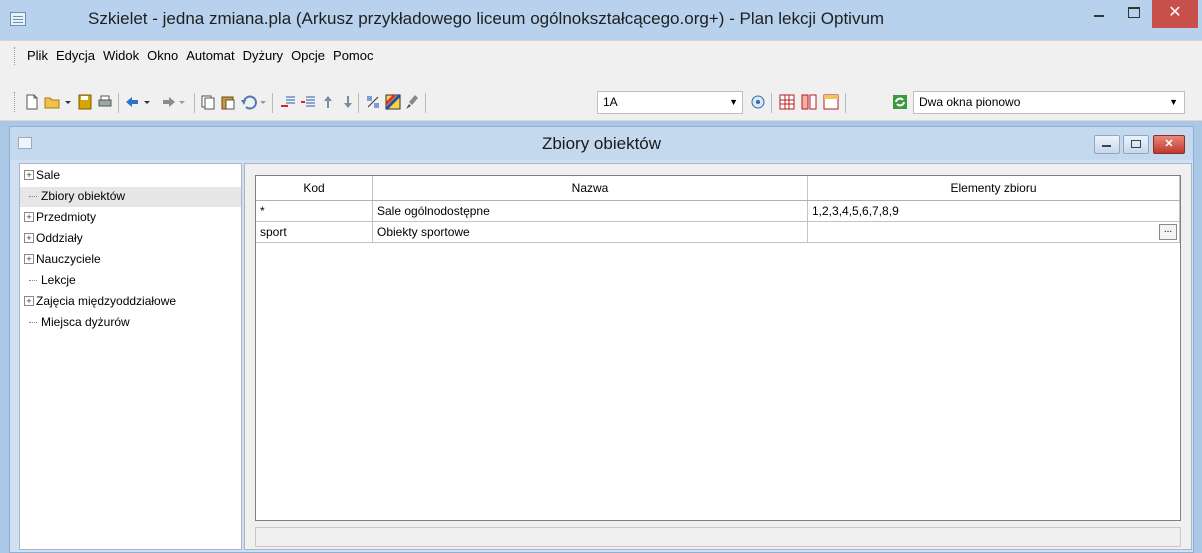 The image size is (1202, 553). Describe the element at coordinates (15, 102) in the screenshot. I see `toolbar-grip` at that location.